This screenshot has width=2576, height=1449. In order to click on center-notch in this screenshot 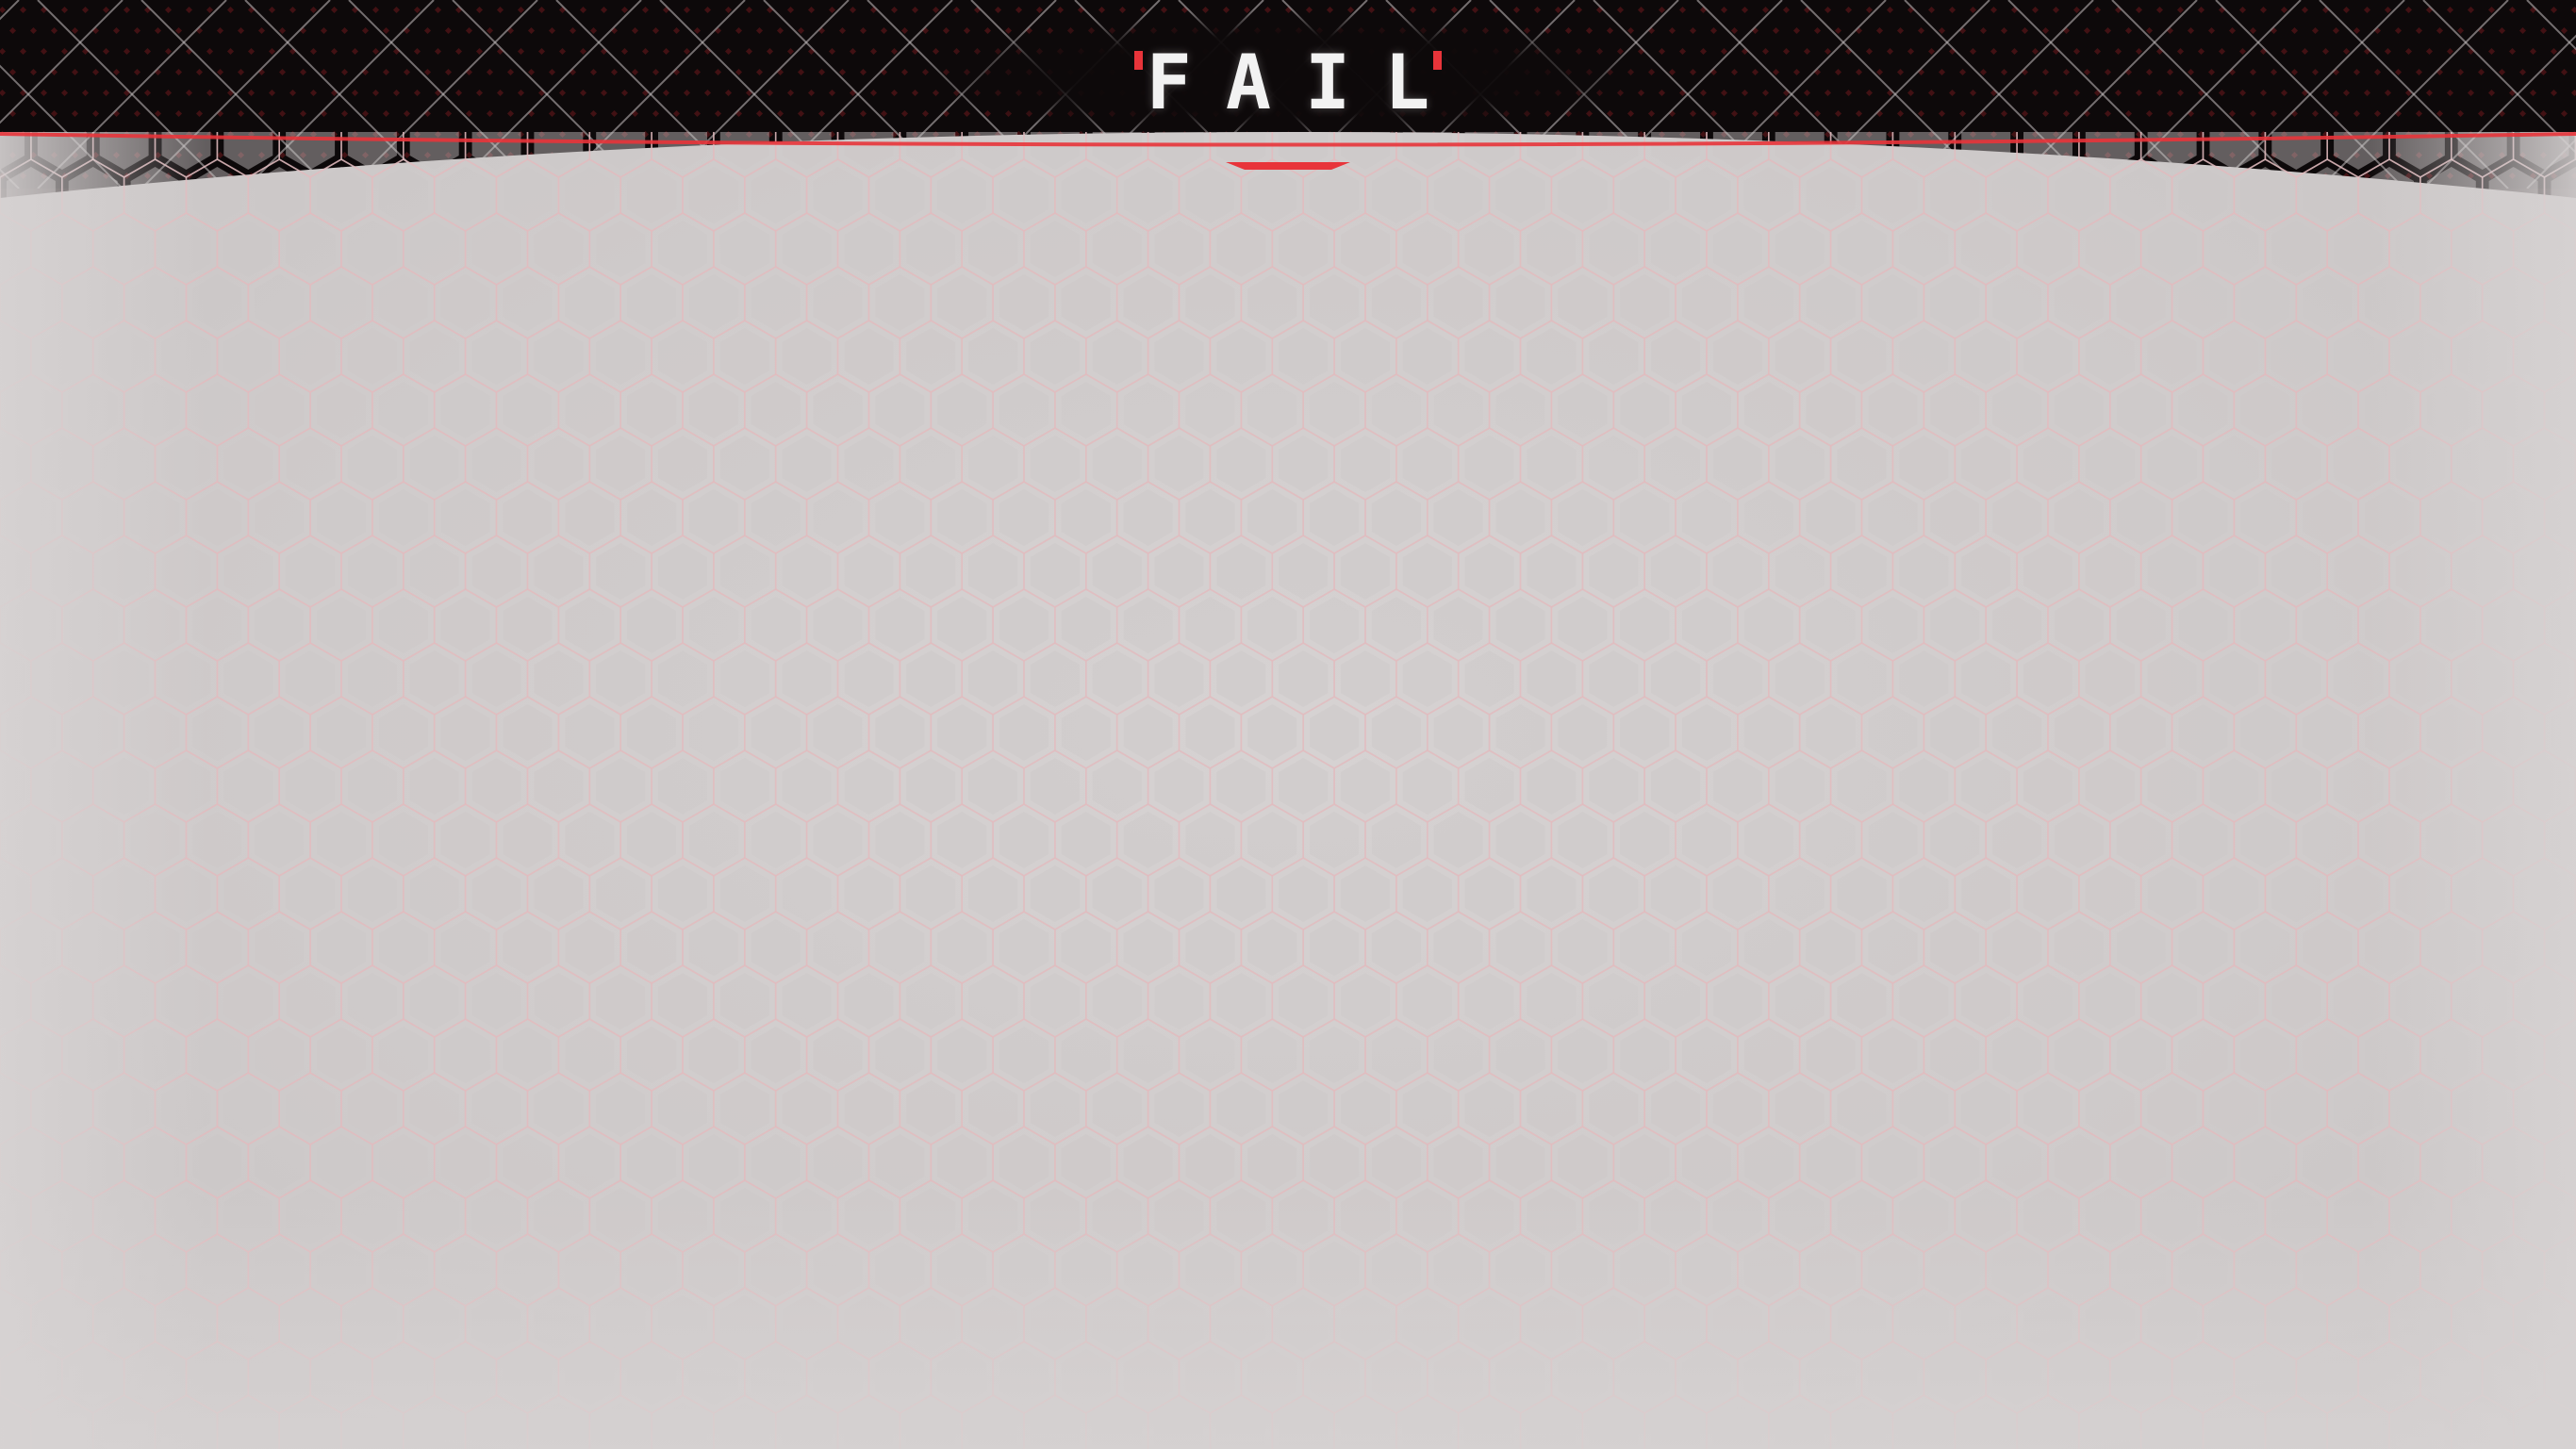, I will do `click(1288, 166)`.